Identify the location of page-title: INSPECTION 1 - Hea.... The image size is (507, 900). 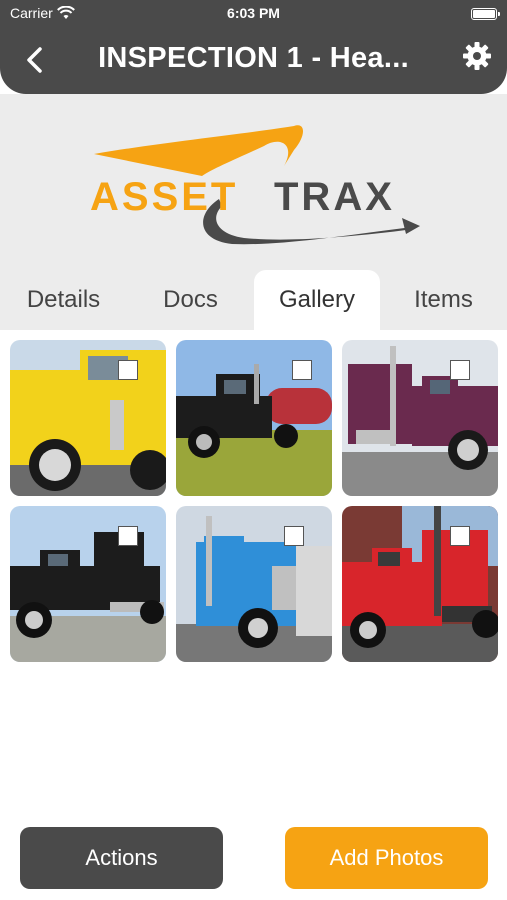
(253, 58).